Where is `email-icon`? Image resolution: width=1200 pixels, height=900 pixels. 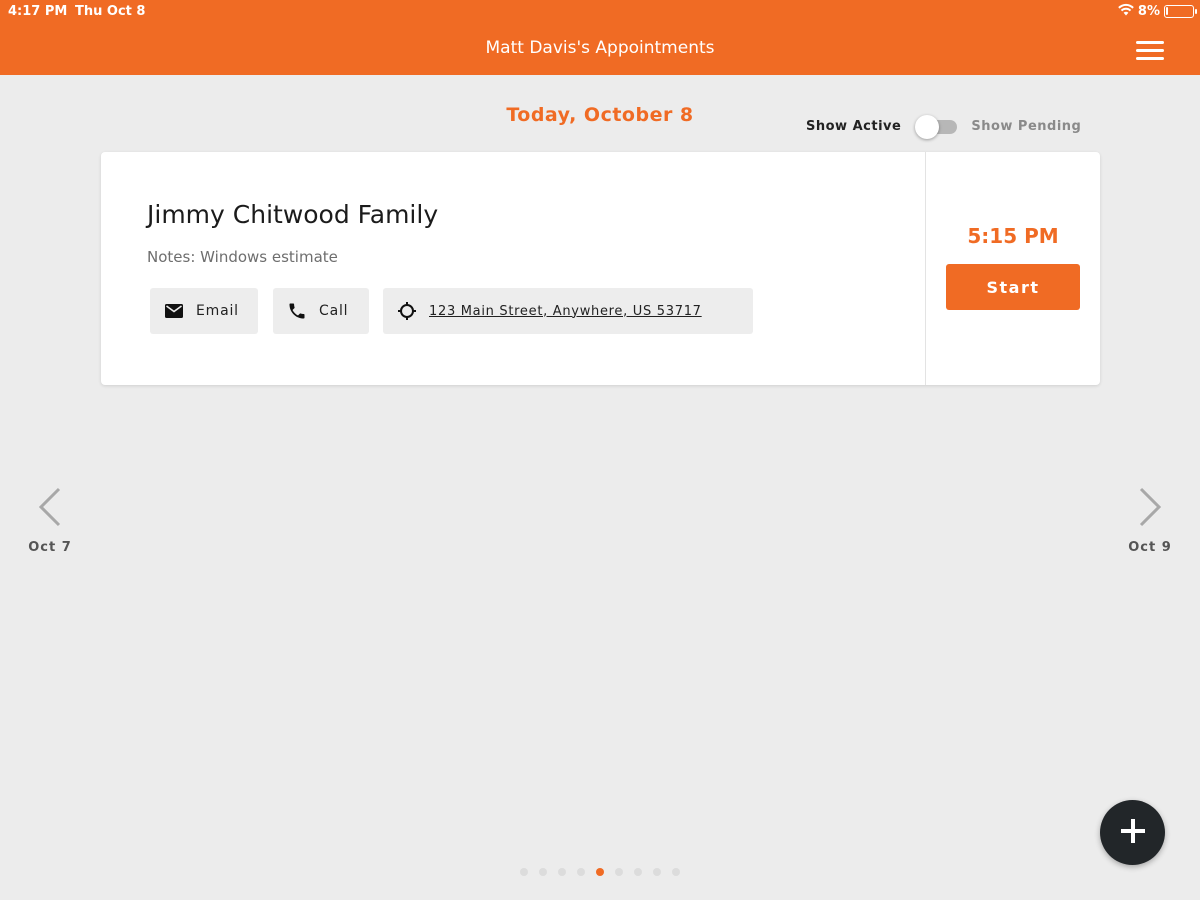
email-icon is located at coordinates (174, 311).